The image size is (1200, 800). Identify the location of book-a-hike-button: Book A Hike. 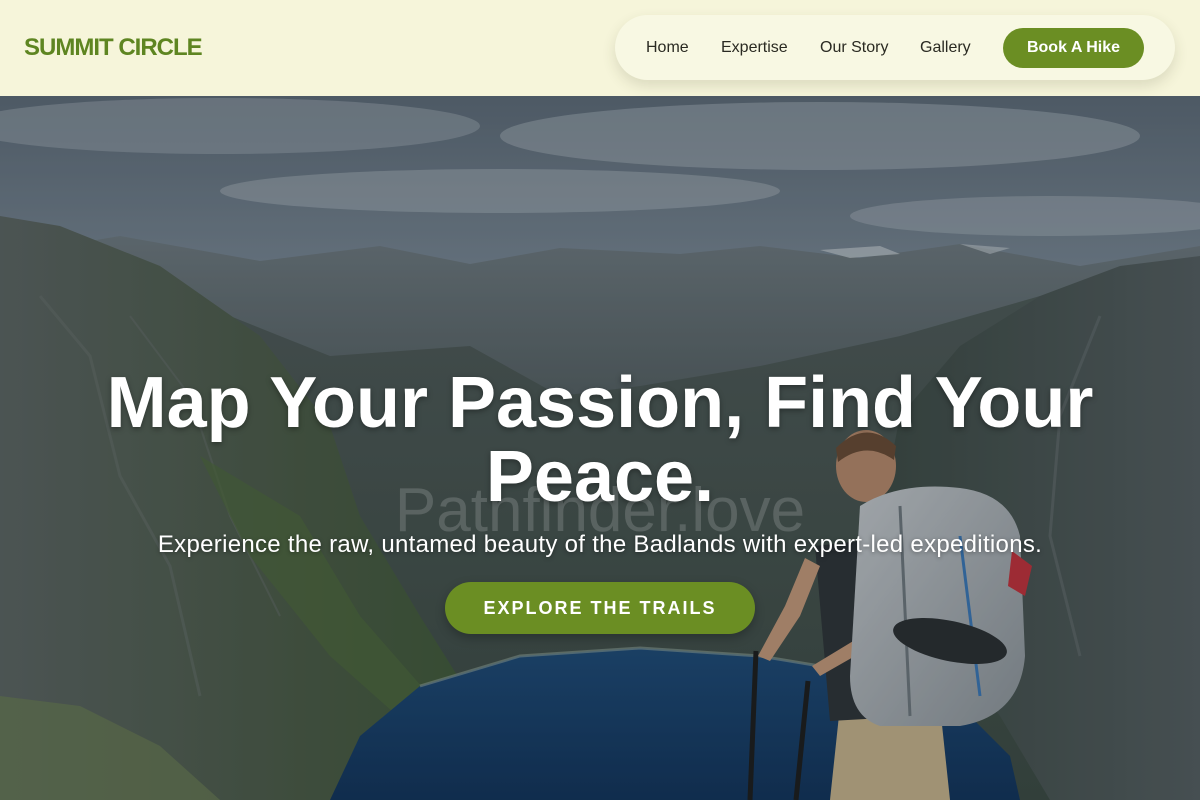
(1073, 48).